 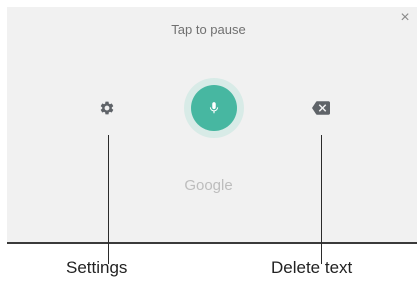 I want to click on delete-button, so click(x=321, y=108).